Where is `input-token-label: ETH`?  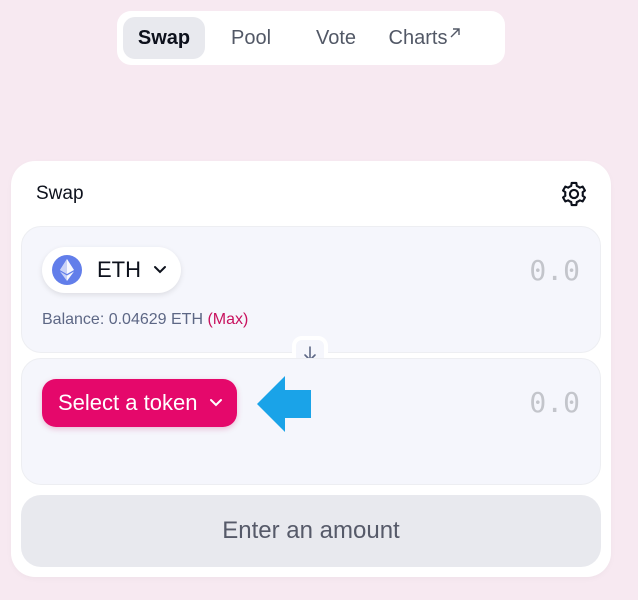
input-token-label: ETH is located at coordinates (119, 269).